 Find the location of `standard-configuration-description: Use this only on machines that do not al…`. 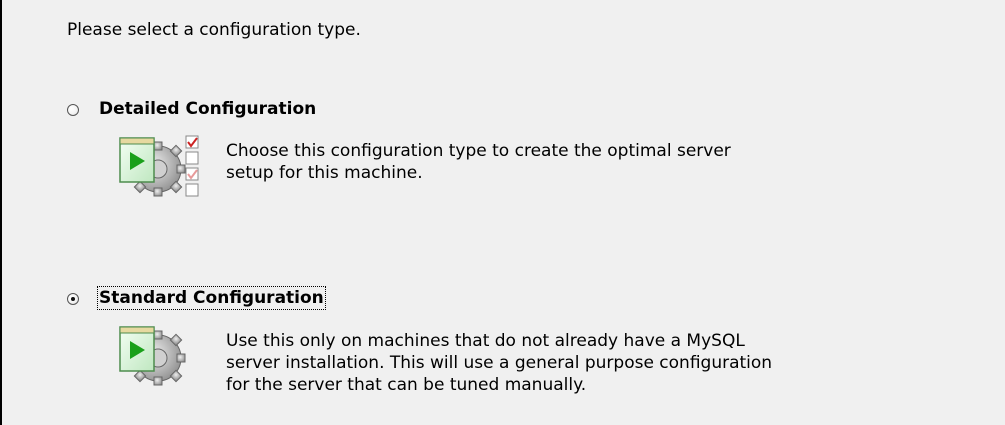

standard-configuration-description: Use this only on machines that do not al… is located at coordinates (499, 363).